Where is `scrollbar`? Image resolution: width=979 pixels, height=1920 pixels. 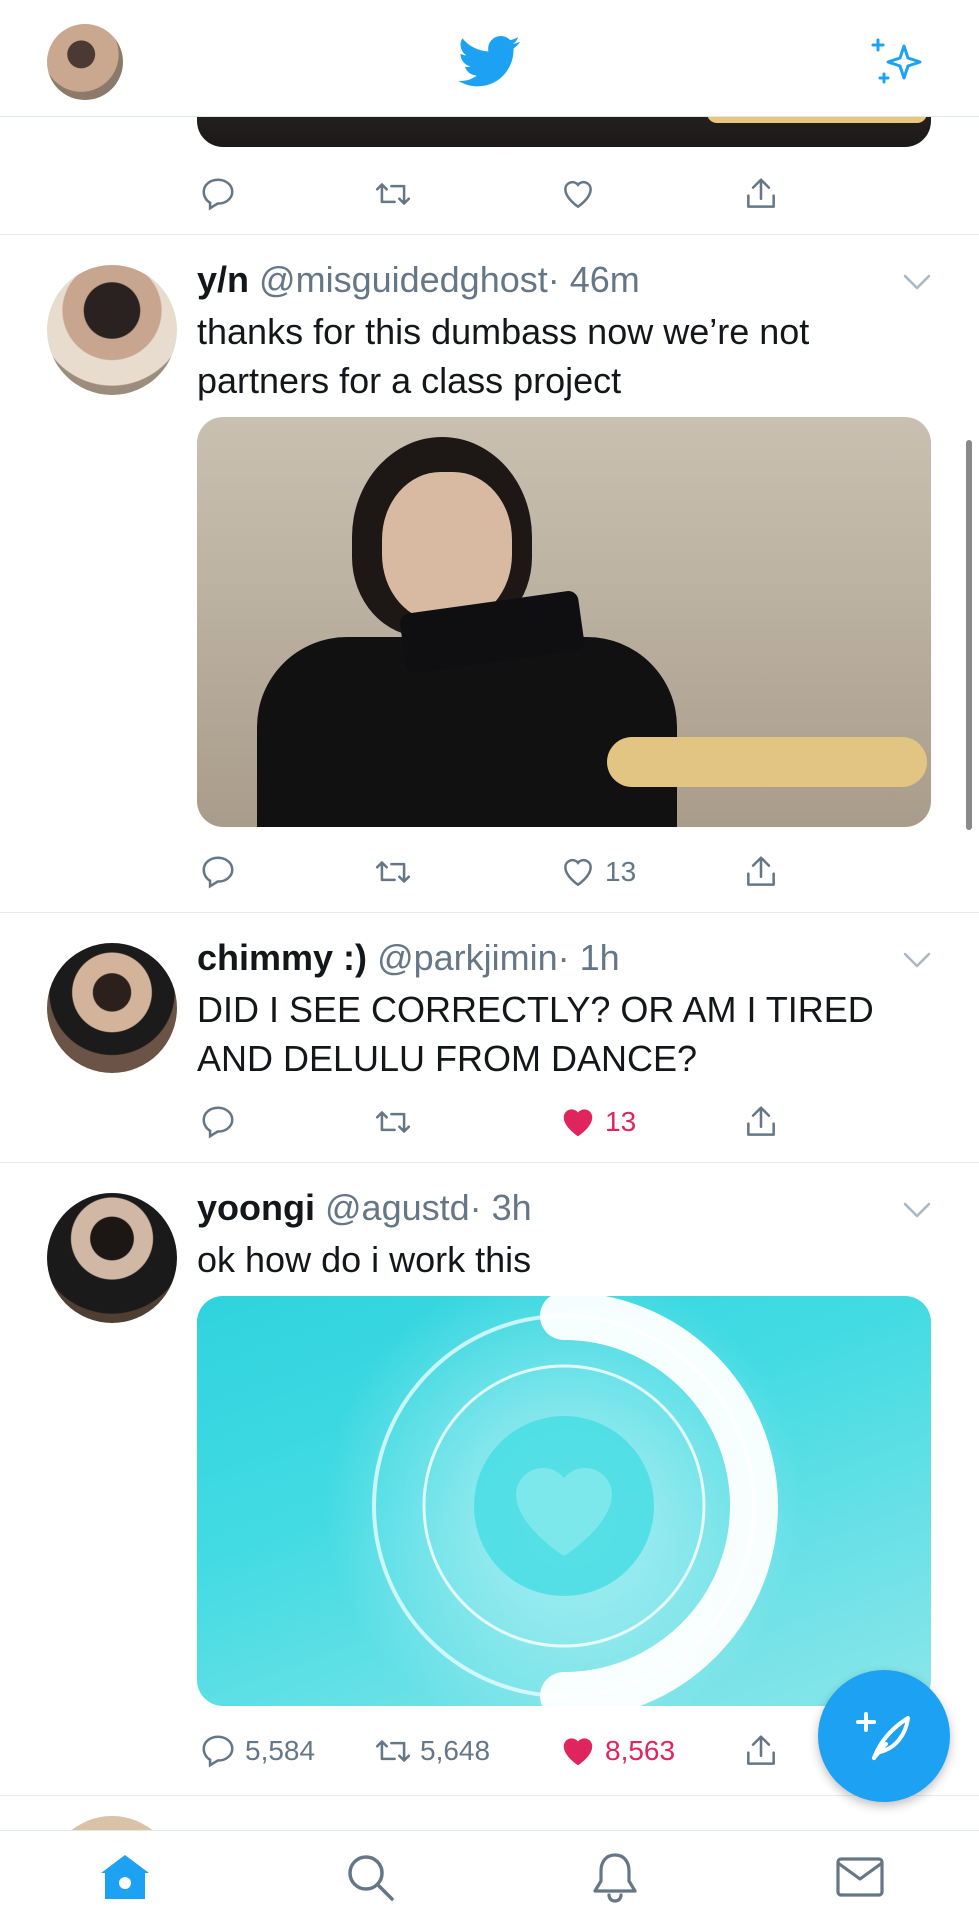 scrollbar is located at coordinates (969, 635).